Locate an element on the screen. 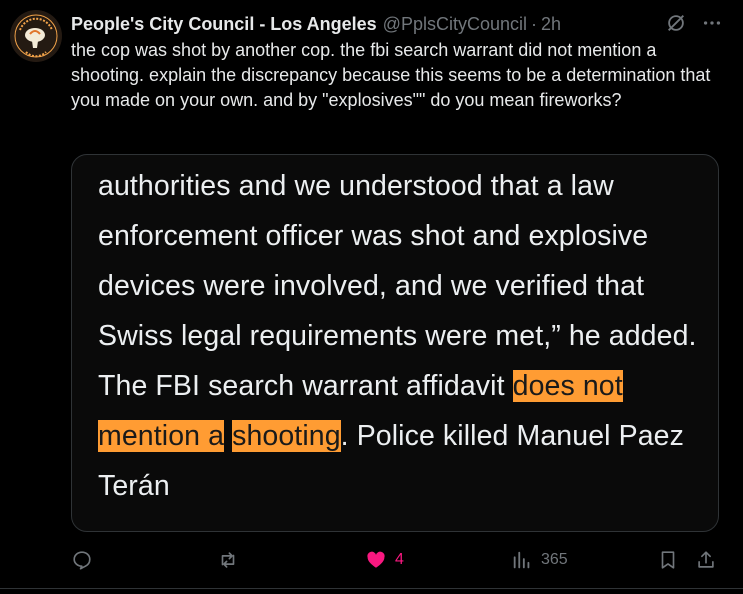 The width and height of the screenshot is (743, 594). views-icon is located at coordinates (521, 560).